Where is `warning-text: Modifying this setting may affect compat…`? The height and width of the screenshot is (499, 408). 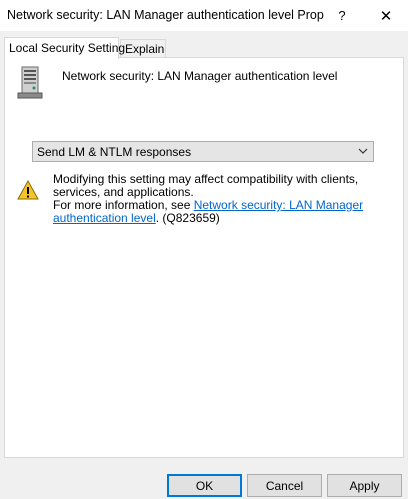
warning-text: Modifying this setting may affect compat… is located at coordinates (214, 199).